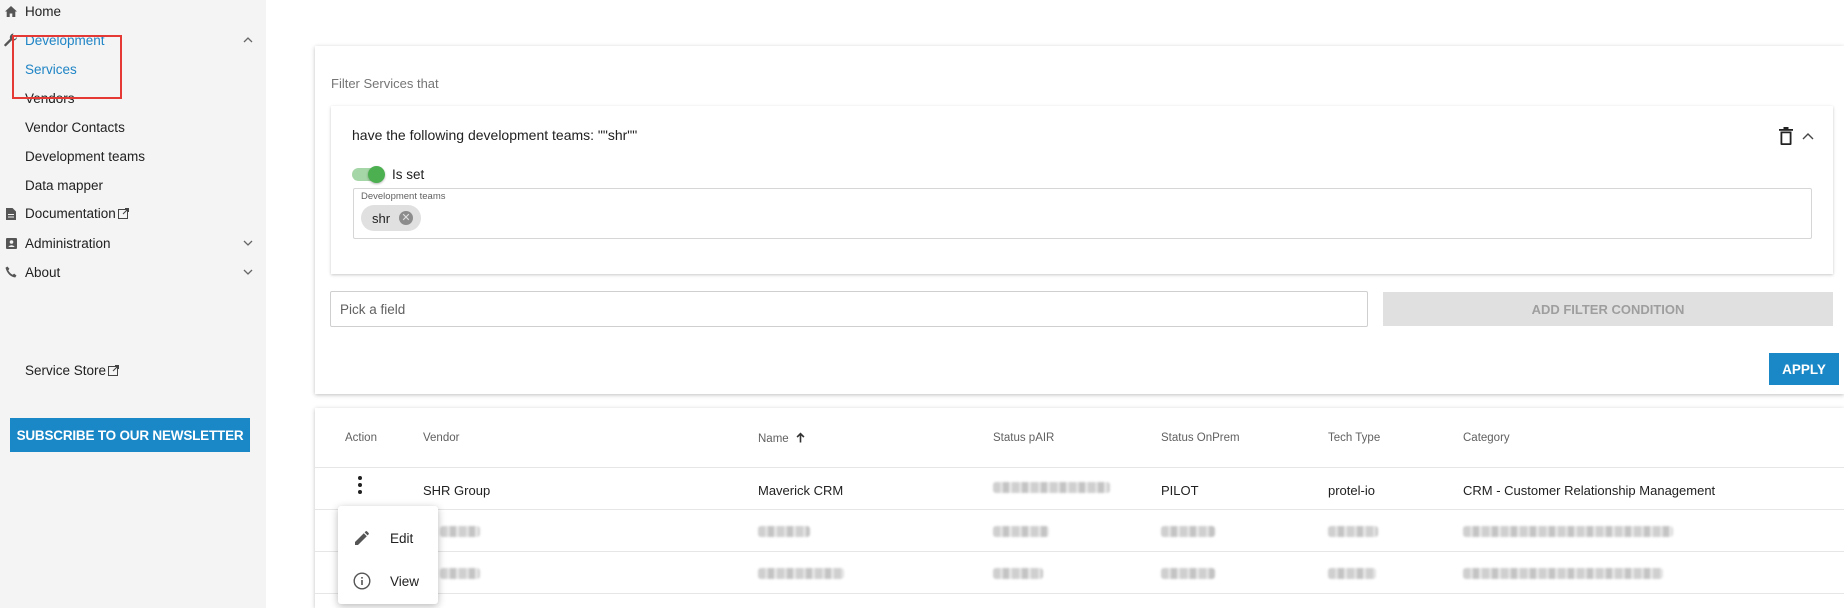 This screenshot has width=1844, height=608. I want to click on home-icon, so click(11, 11).